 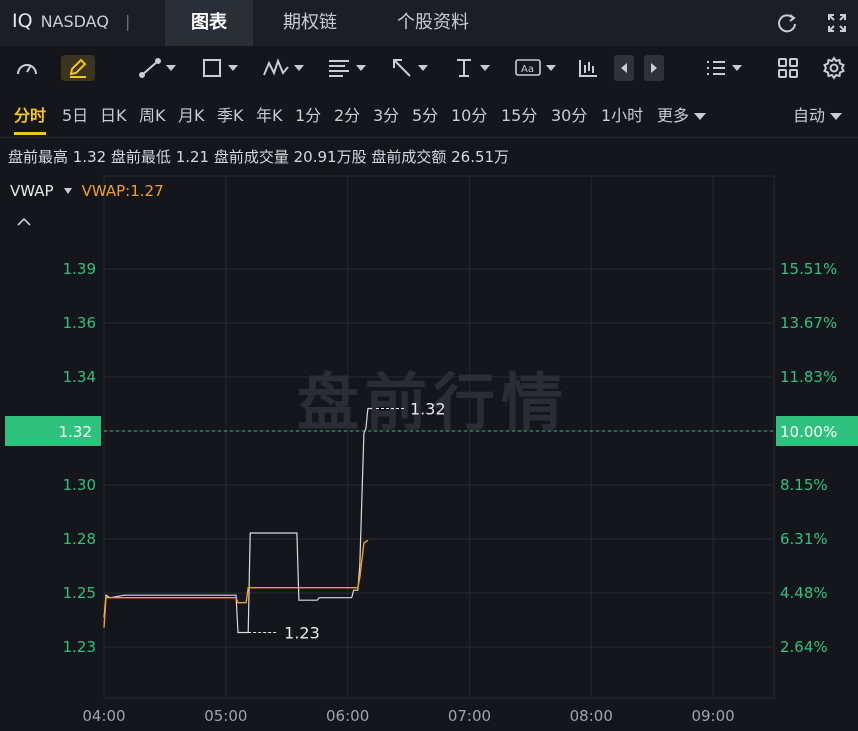 I want to click on price-tick-label: 1.30, so click(x=79, y=485).